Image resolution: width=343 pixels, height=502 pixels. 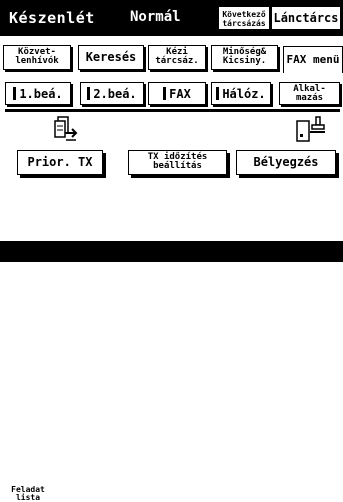 I want to click on next-dial-line1: Következő, so click(x=244, y=14).